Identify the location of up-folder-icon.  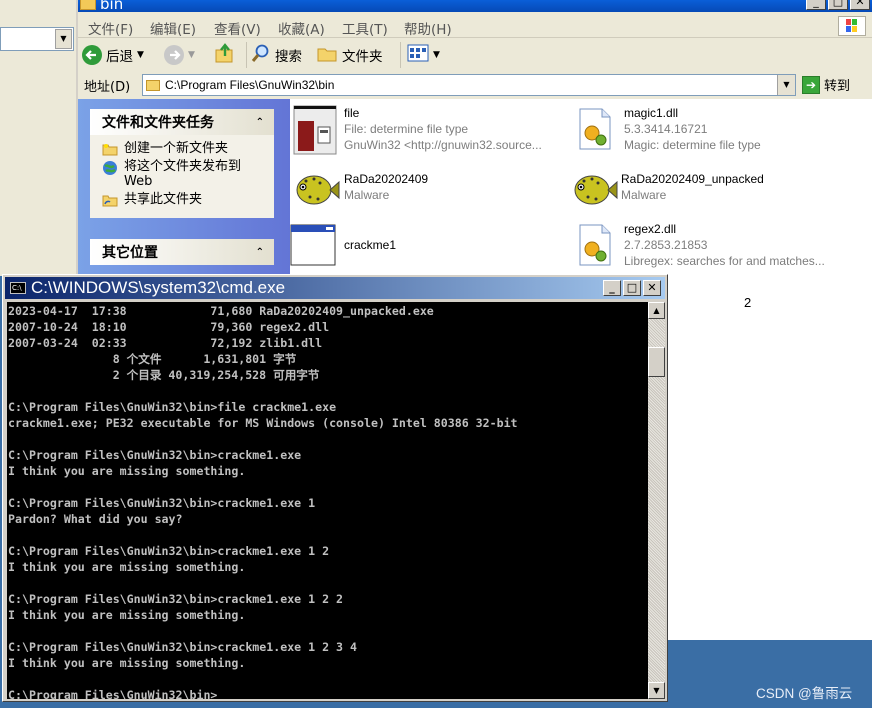
(225, 55).